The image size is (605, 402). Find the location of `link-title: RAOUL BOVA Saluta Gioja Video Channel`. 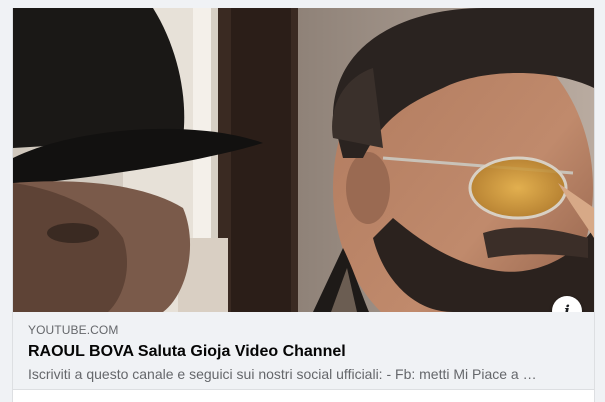

link-title: RAOUL BOVA Saluta Gioja Video Channel is located at coordinates (304, 352).